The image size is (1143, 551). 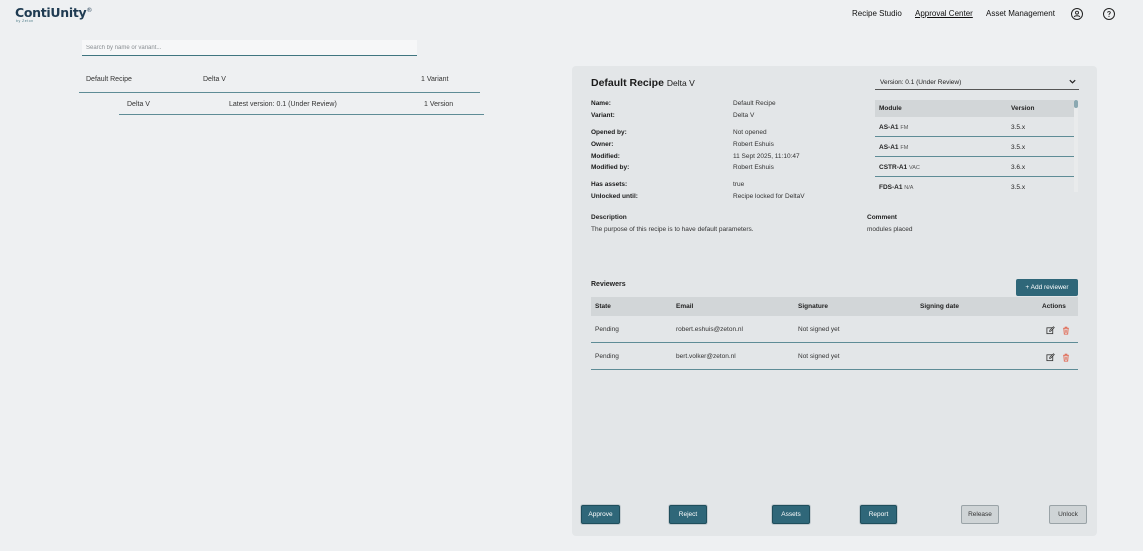 I want to click on recipe-name: Default Recipe, so click(x=109, y=79).